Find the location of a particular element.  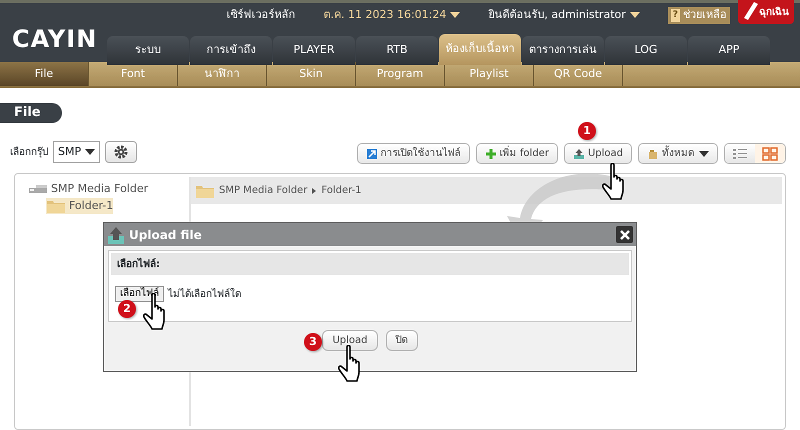

list-view-icon is located at coordinates (740, 153).